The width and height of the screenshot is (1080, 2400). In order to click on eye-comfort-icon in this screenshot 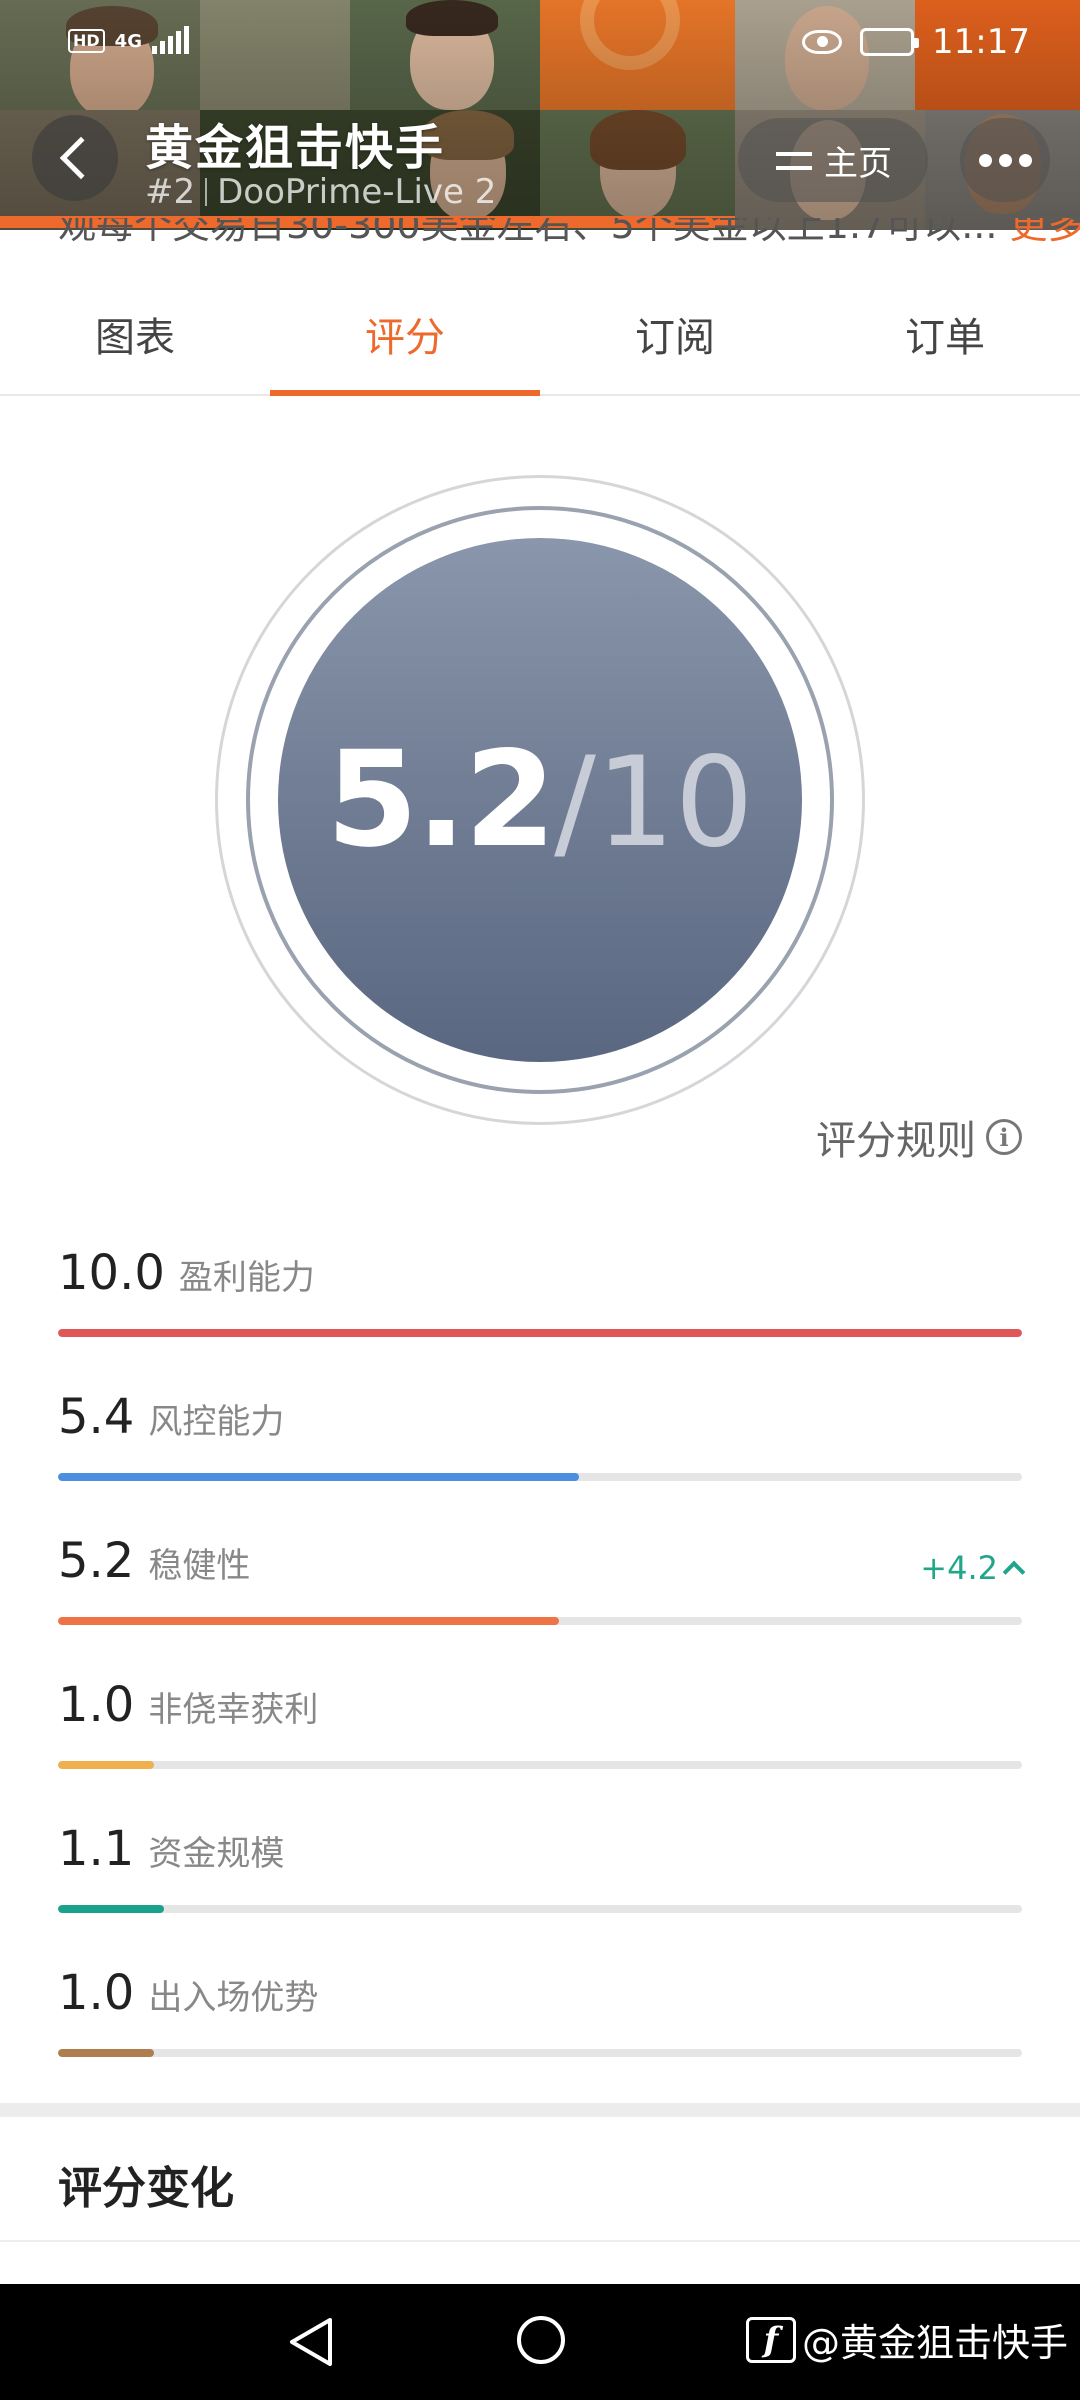, I will do `click(822, 42)`.